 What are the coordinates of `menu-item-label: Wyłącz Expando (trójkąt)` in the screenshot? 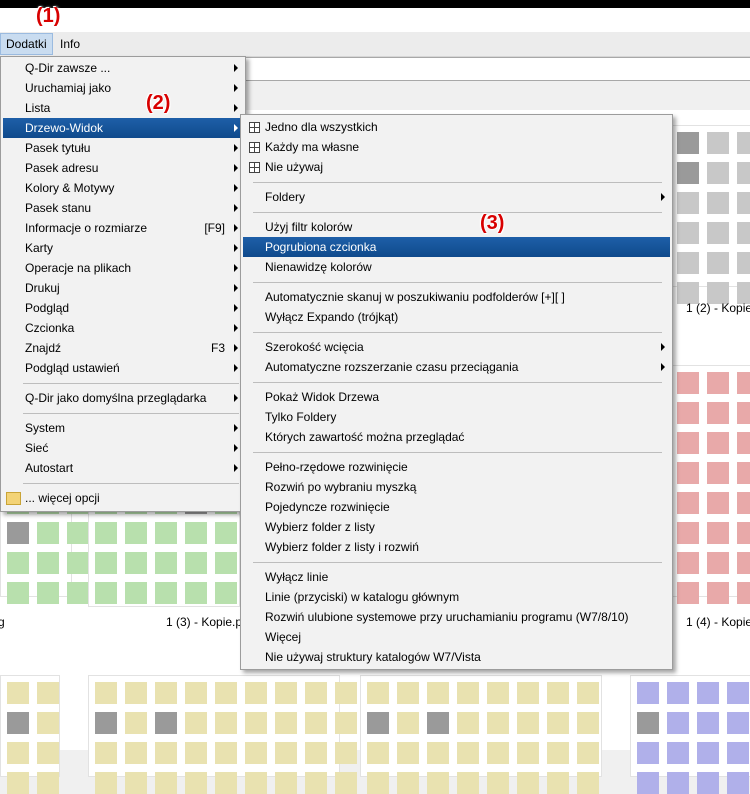 It's located at (332, 317).